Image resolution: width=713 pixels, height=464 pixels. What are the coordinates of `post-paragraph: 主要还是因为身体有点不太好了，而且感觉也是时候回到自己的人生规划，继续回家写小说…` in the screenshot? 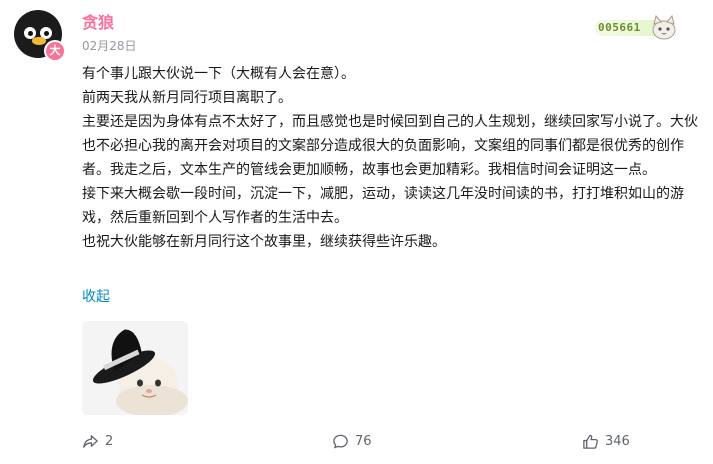 It's located at (390, 146).